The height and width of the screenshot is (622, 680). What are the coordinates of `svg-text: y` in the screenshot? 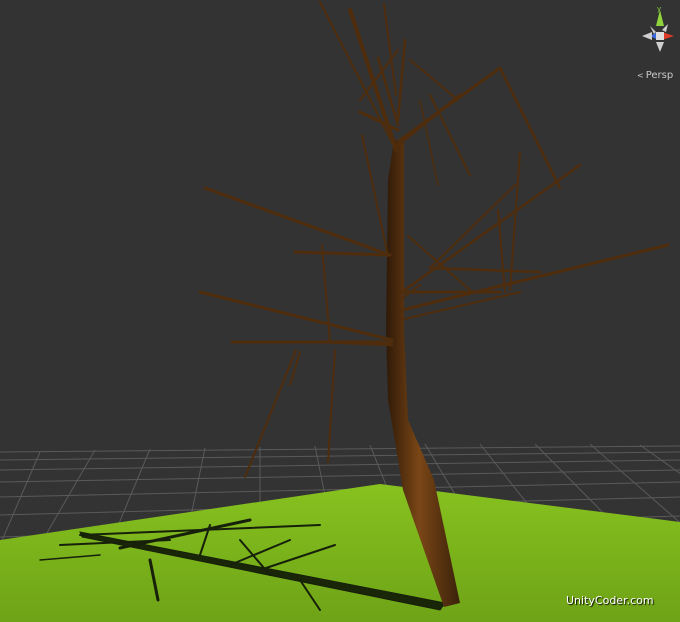 It's located at (659, 9).